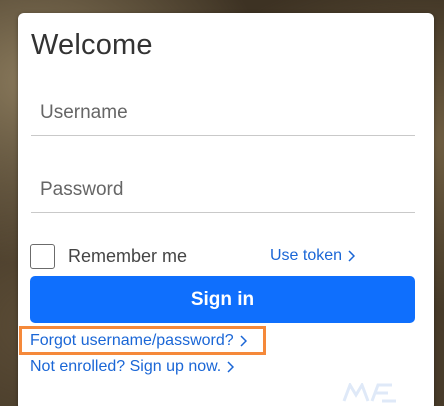  Describe the element at coordinates (370, 393) in the screenshot. I see `brand-watermark` at that location.